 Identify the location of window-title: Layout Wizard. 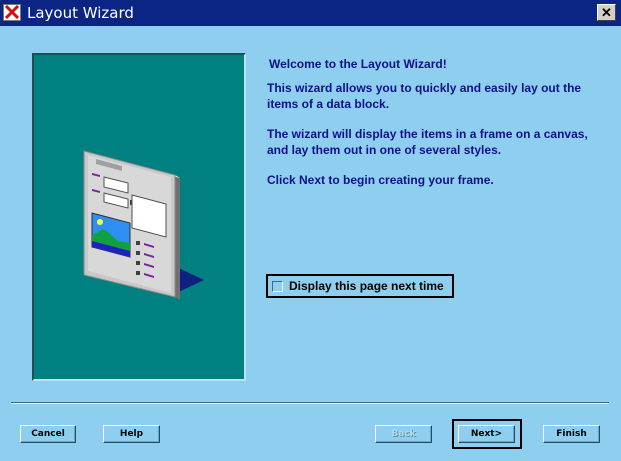
(80, 13).